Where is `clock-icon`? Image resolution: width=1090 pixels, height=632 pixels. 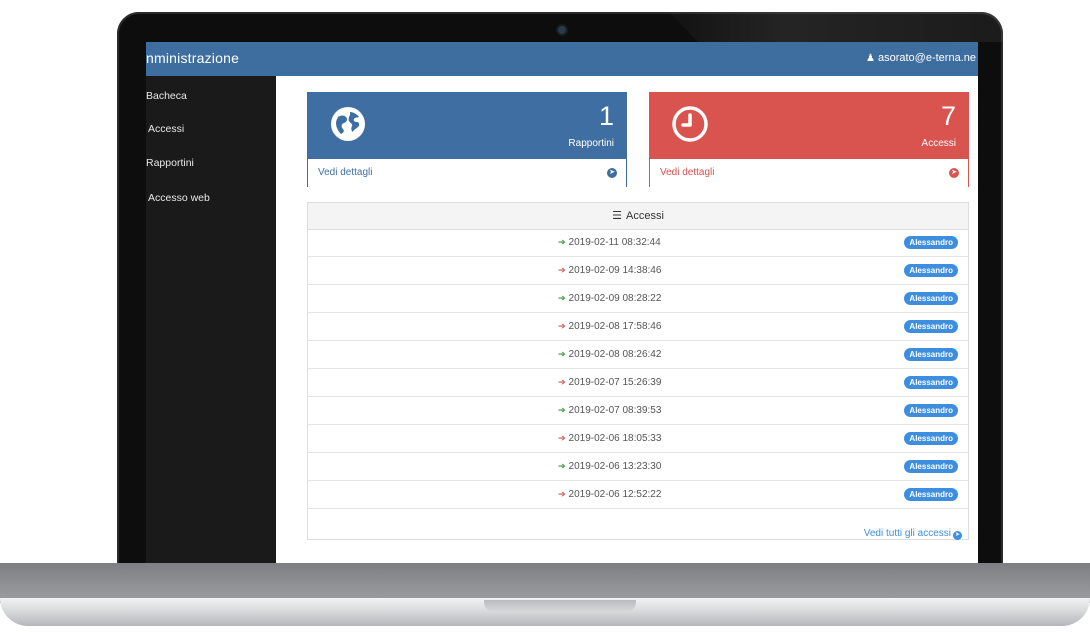
clock-icon is located at coordinates (690, 124).